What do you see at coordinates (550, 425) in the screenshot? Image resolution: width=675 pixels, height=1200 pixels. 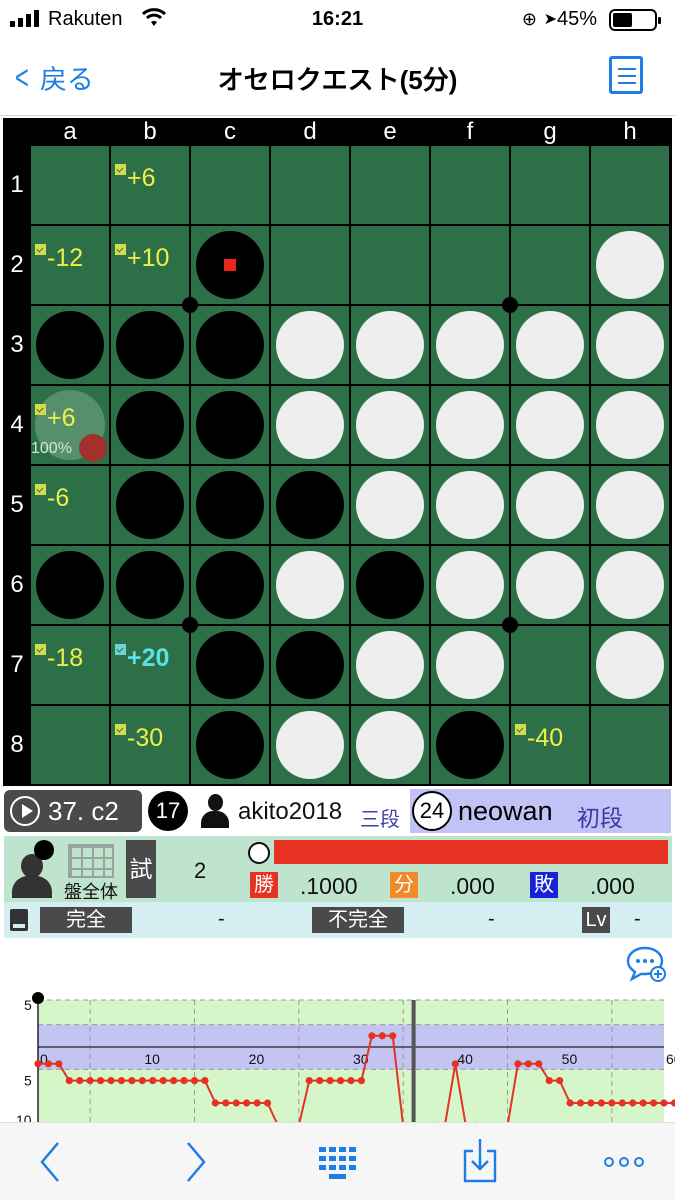 I see `board-cell-g4` at bounding box center [550, 425].